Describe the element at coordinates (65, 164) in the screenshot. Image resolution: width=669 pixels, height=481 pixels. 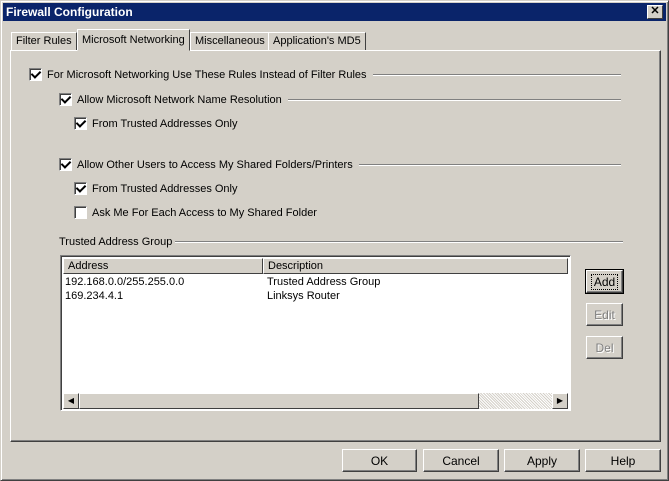
I see `allow-shared-access-checkbox` at that location.